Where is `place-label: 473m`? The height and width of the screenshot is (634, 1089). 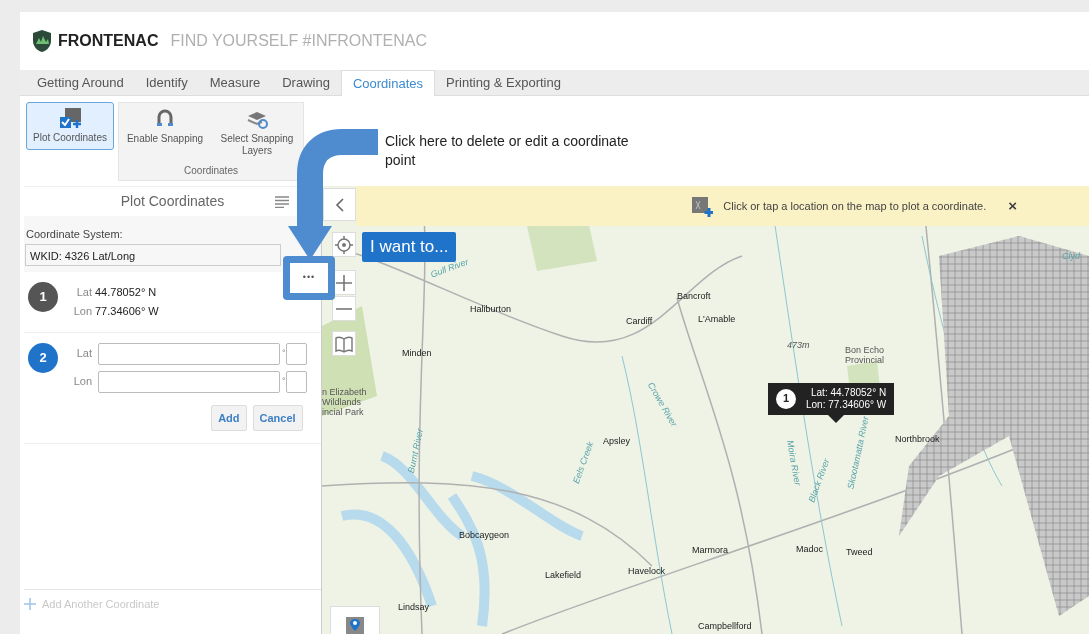
place-label: 473m is located at coordinates (798, 346).